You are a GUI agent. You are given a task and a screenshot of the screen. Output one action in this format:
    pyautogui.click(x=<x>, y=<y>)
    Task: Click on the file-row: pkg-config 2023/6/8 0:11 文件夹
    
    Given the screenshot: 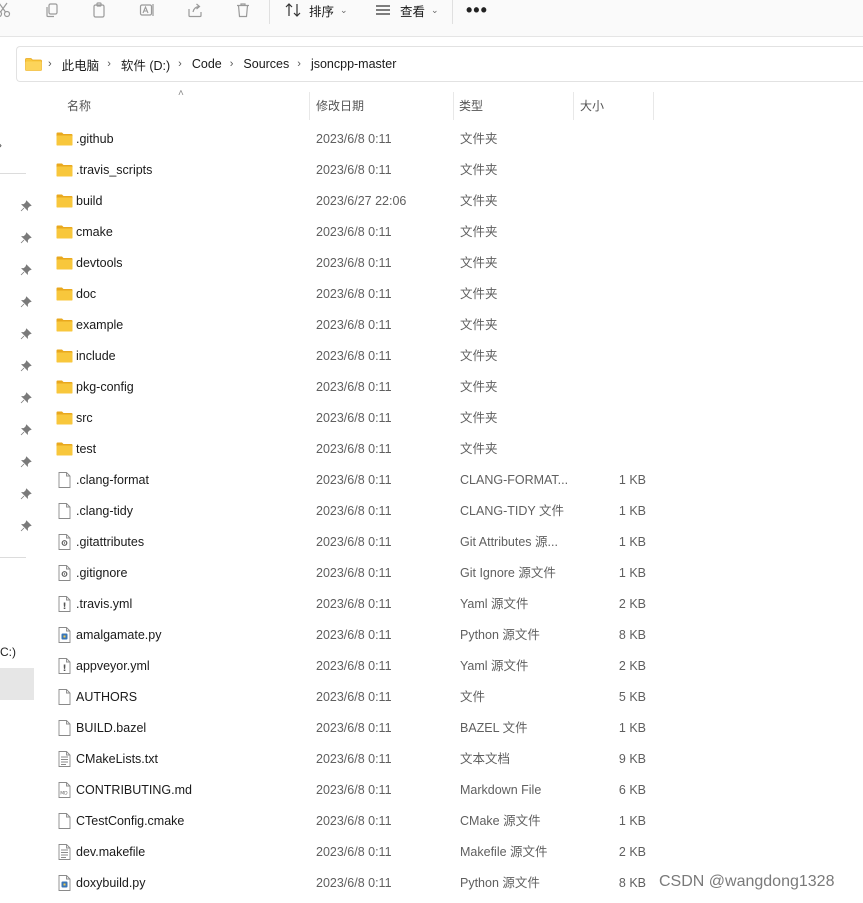 What is the action you would take?
    pyautogui.click(x=431, y=387)
    